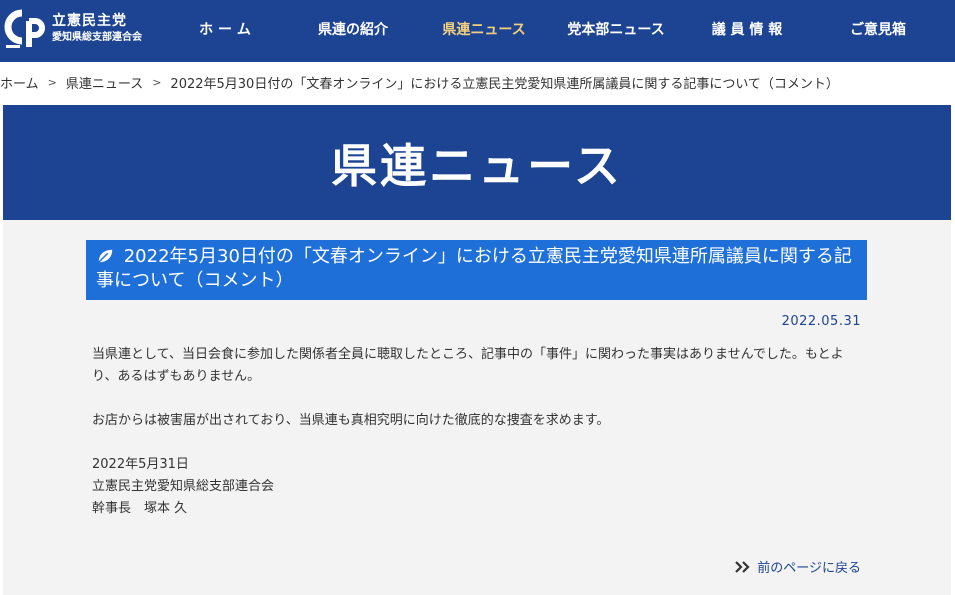  I want to click on nav-feedback: ご意見箱, so click(878, 31).